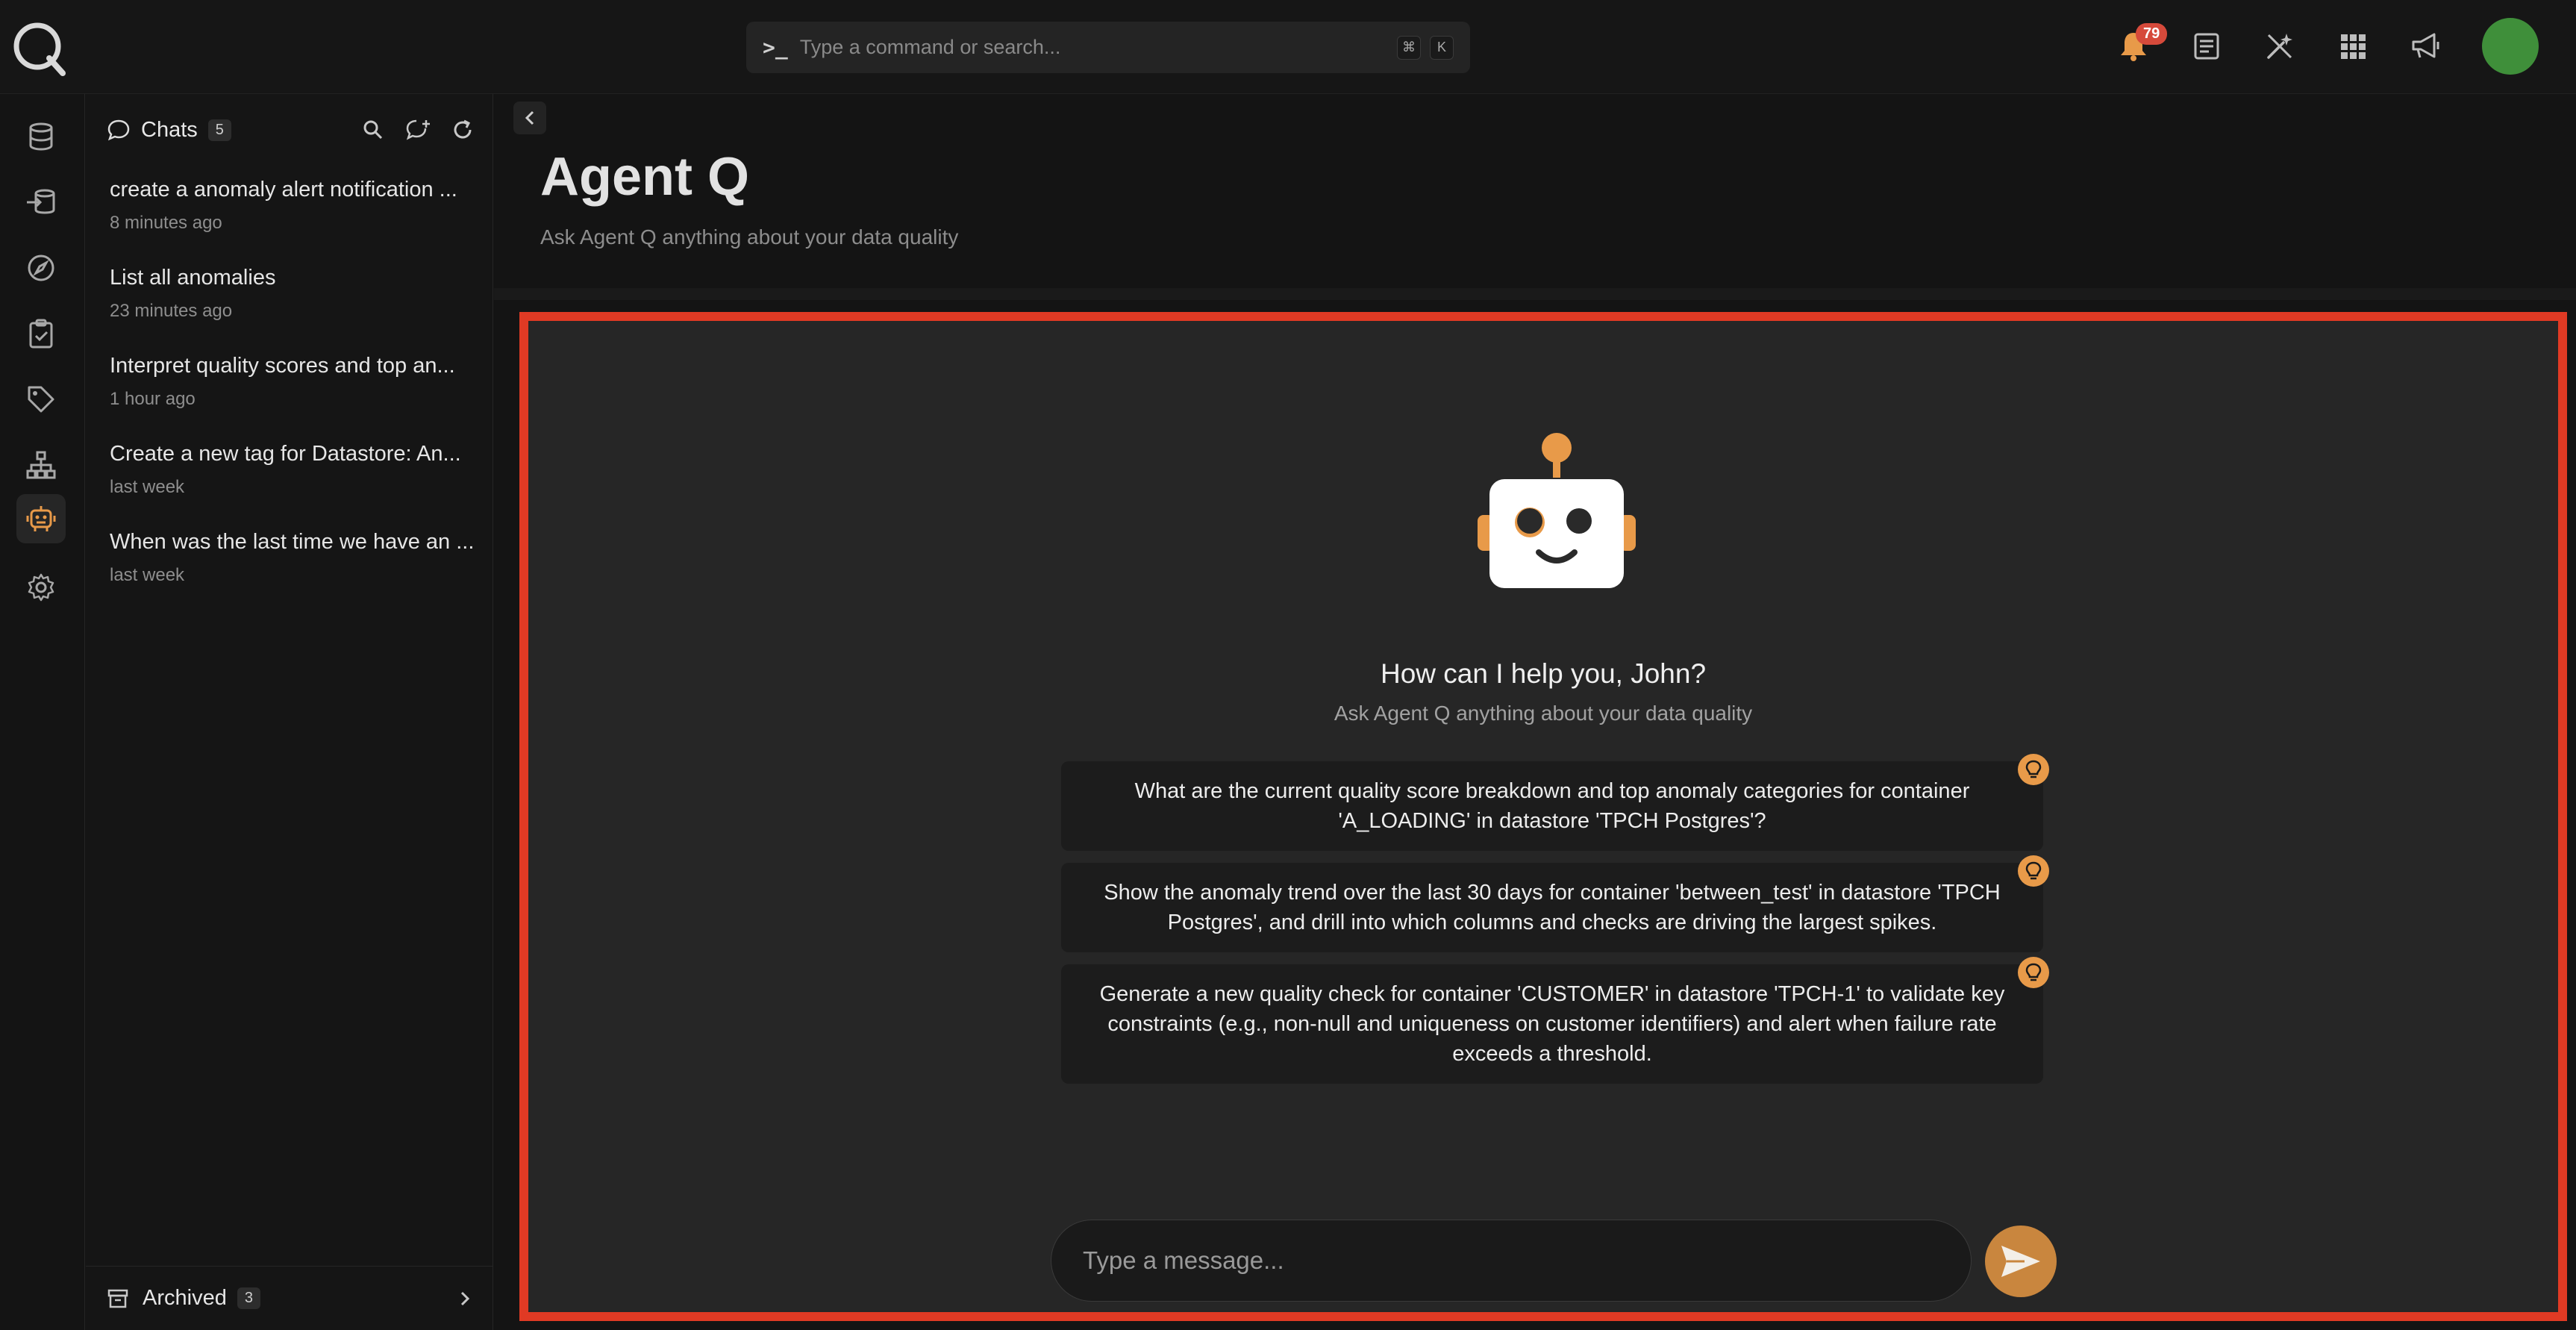 This screenshot has height=1330, width=2576. I want to click on send-icon, so click(2020, 1261).